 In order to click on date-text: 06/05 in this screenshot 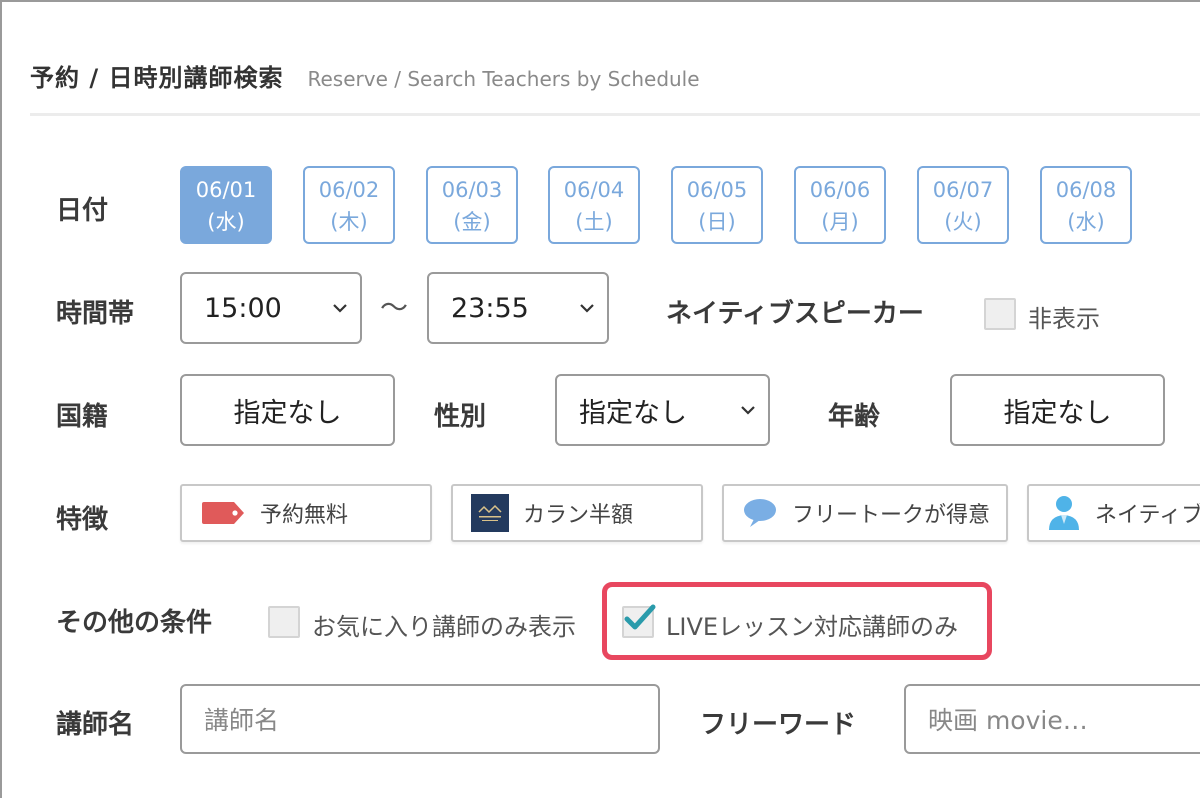, I will do `click(717, 190)`.